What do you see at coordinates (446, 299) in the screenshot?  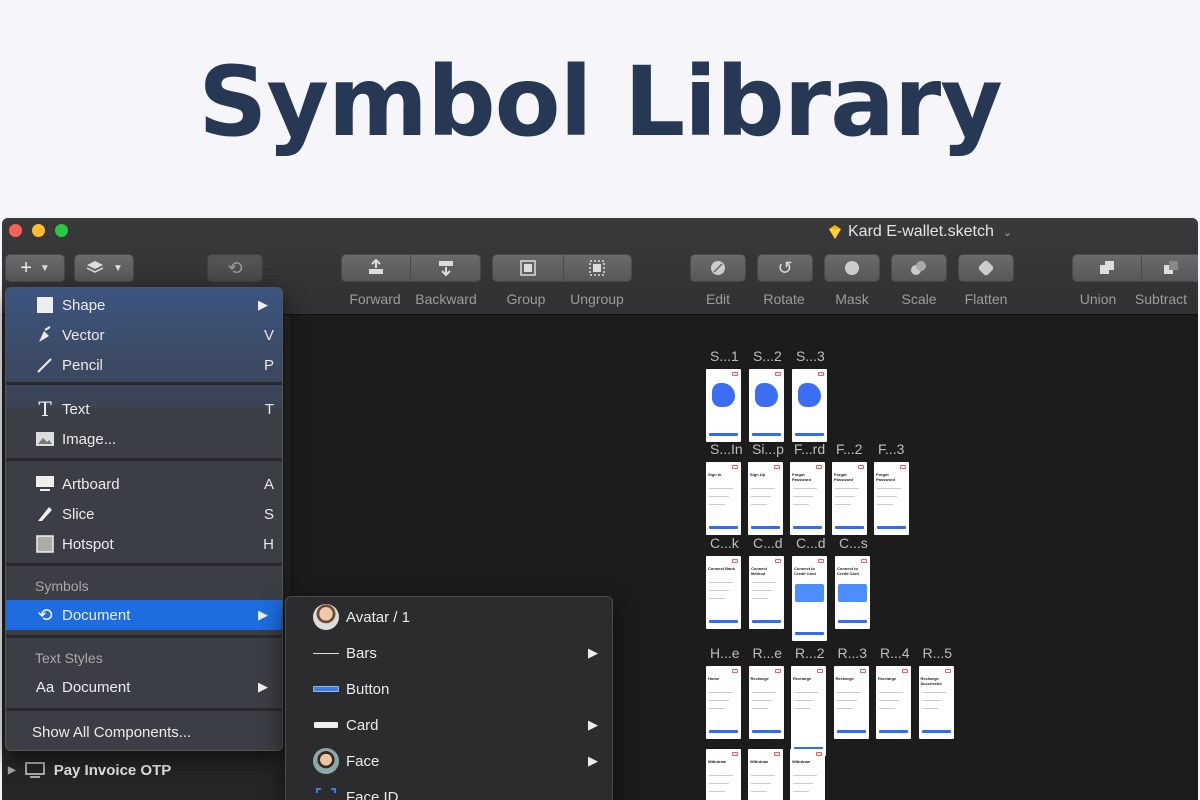 I see `backward-label: Backward` at bounding box center [446, 299].